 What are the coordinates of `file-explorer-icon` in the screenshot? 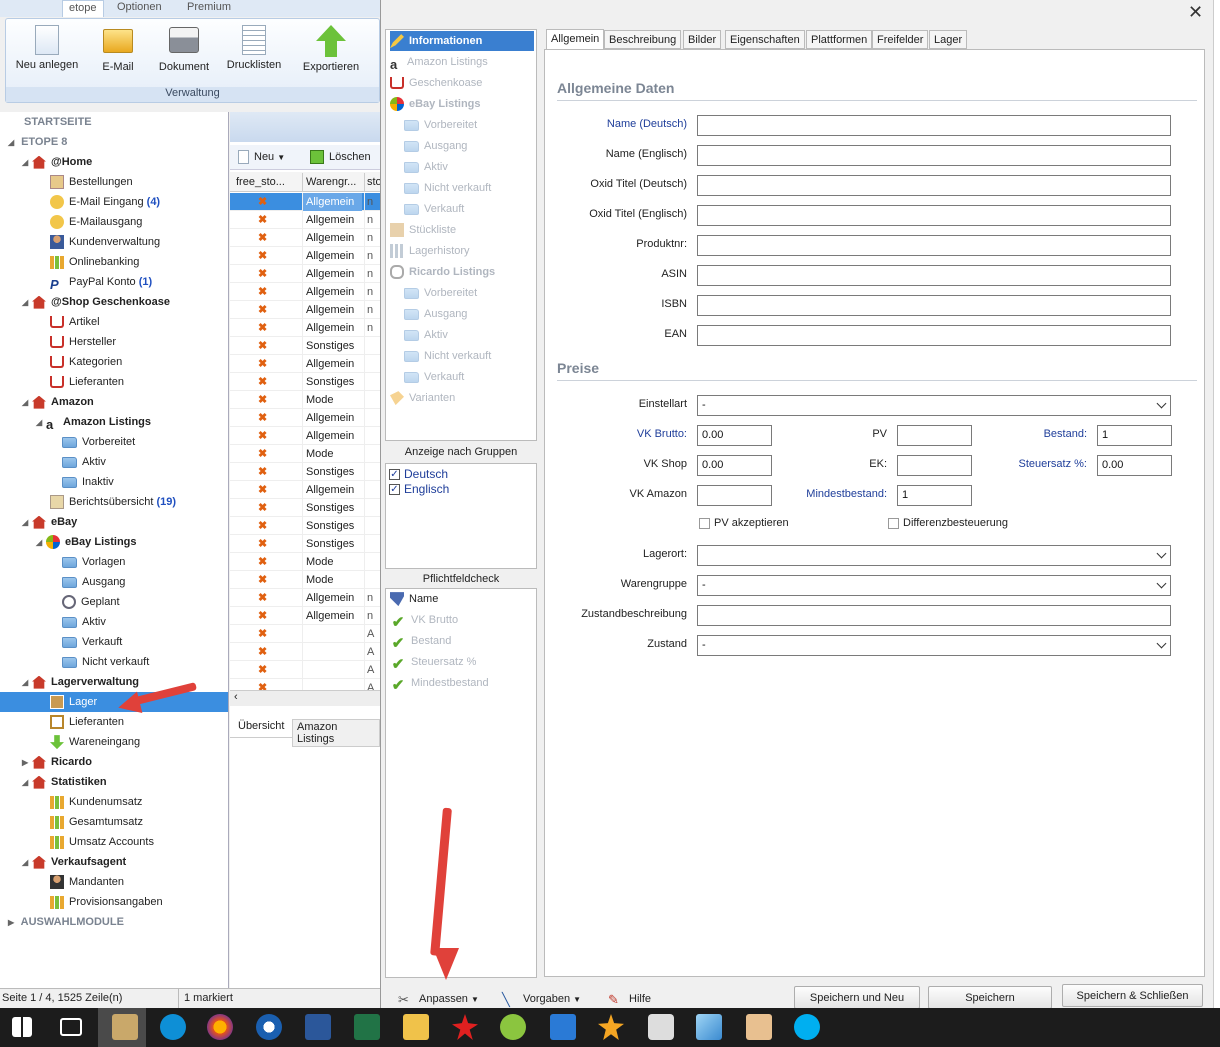 It's located at (416, 1027).